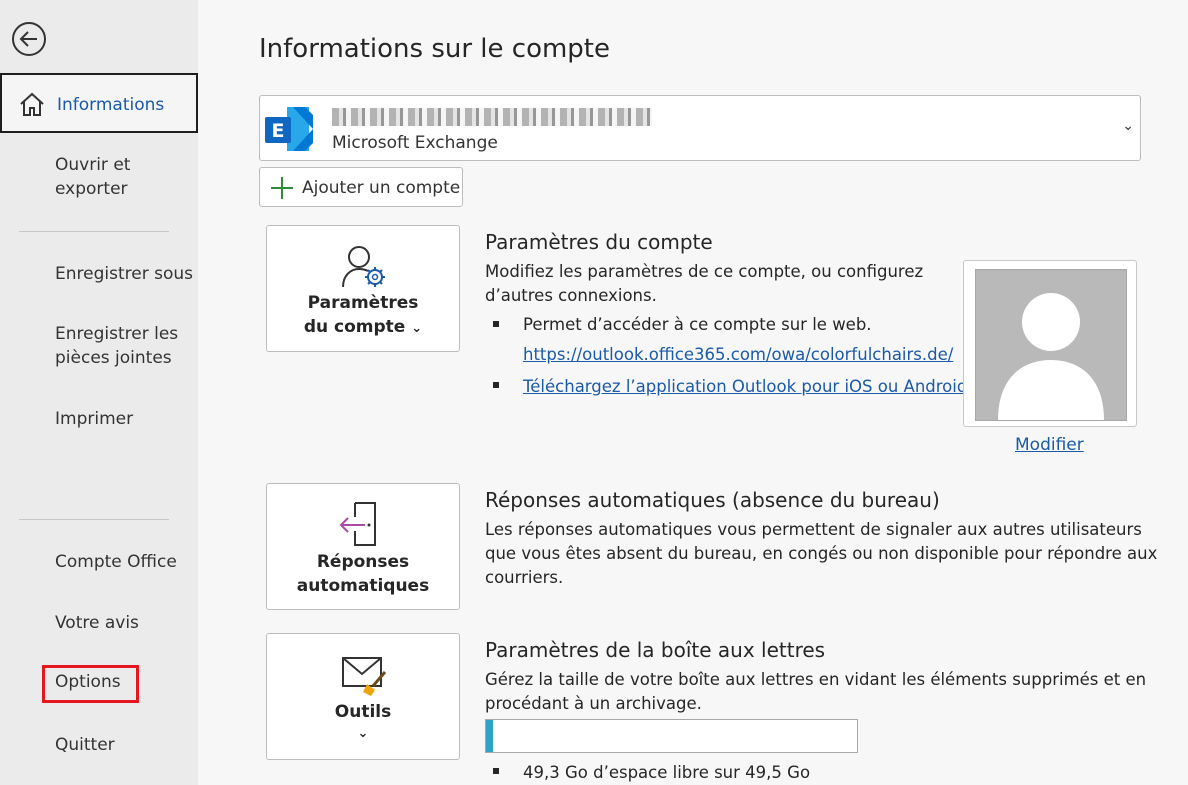  Describe the element at coordinates (571, 295) in the screenshot. I see `account-settings-desc-2: d’autres connexions.` at that location.